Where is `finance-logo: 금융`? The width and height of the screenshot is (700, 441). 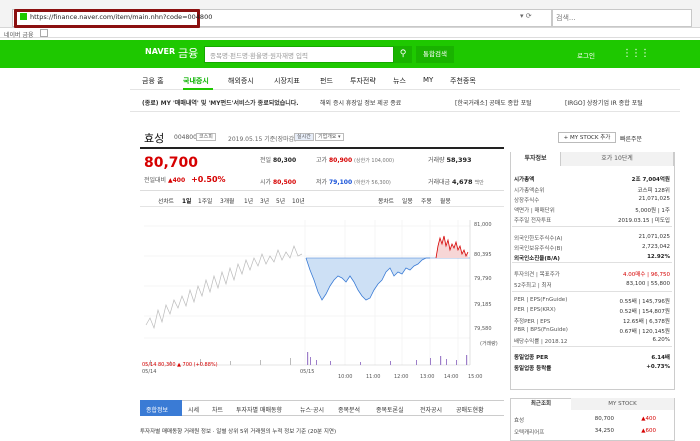 finance-logo: 금융 is located at coordinates (188, 53).